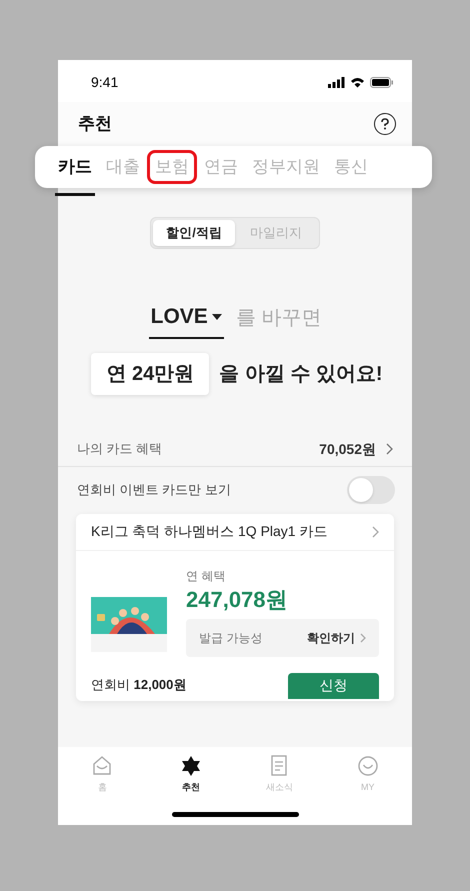 This screenshot has height=891, width=470. I want to click on issue-check-button: 발급 가능성 확인하기, so click(282, 637).